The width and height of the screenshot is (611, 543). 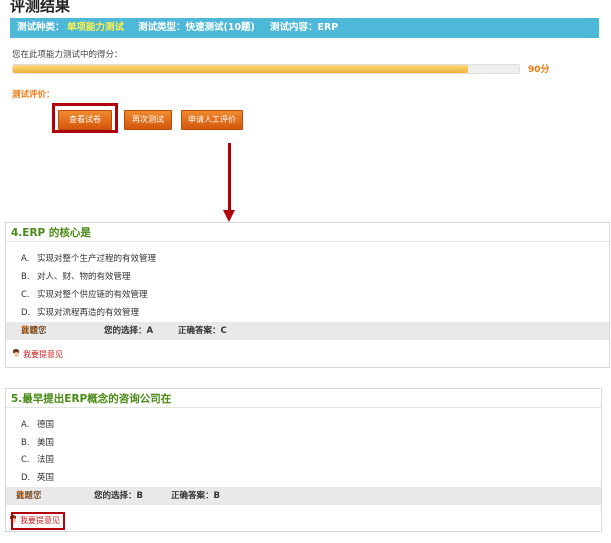 What do you see at coordinates (148, 120) in the screenshot?
I see `retest-button: 再次测试` at bounding box center [148, 120].